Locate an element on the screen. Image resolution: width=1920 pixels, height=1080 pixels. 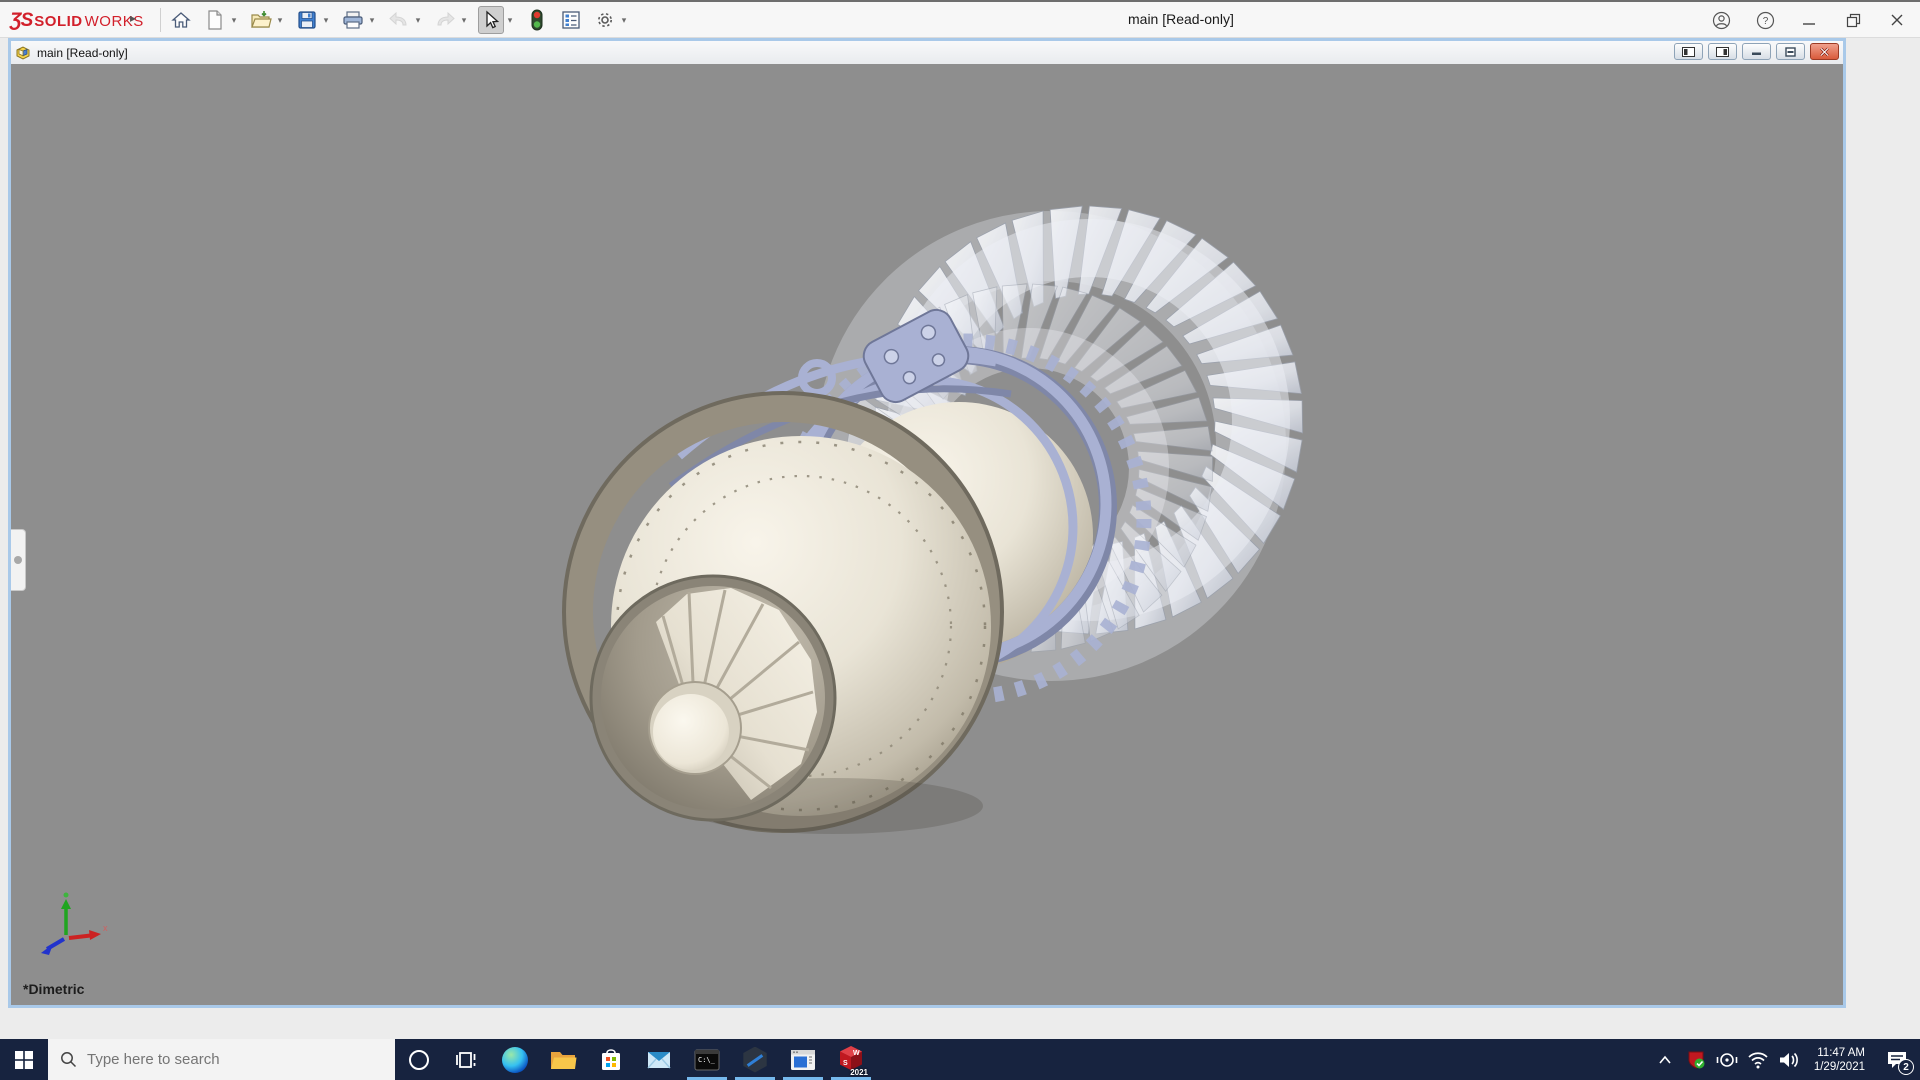
close-icon is located at coordinates (1897, 20).